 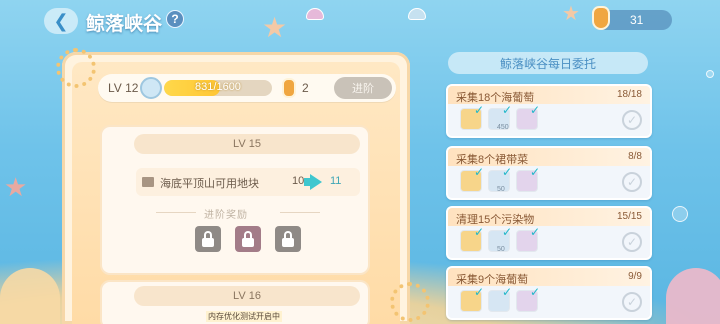 What do you see at coordinates (629, 94) in the screenshot?
I see `task-count: 18/18` at bounding box center [629, 94].